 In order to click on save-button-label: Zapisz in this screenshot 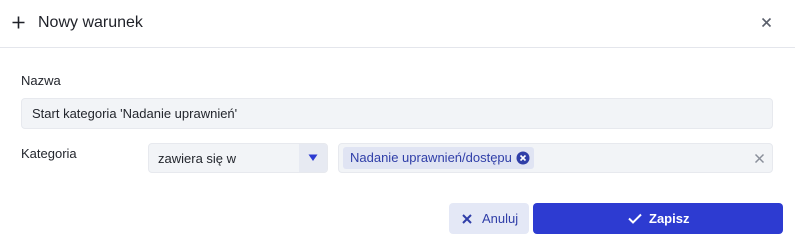, I will do `click(669, 218)`.